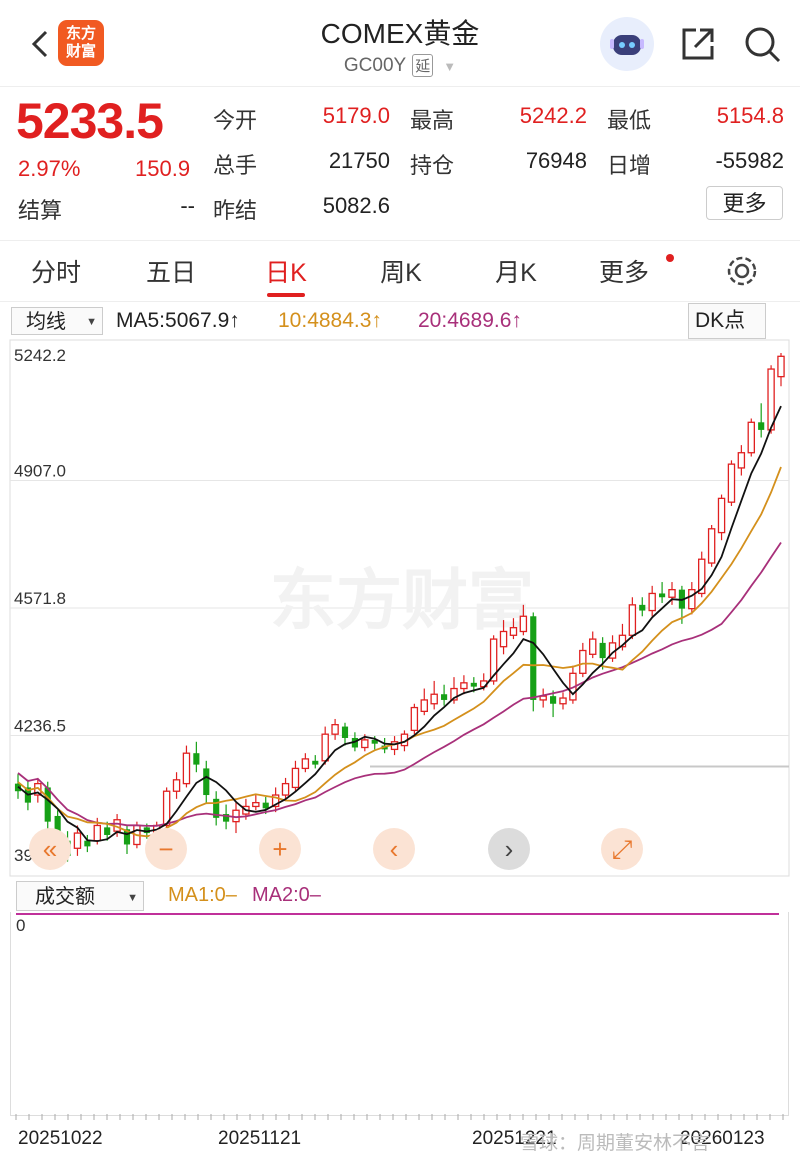  What do you see at coordinates (397, 914) in the screenshot?
I see `volume-ma-line` at bounding box center [397, 914].